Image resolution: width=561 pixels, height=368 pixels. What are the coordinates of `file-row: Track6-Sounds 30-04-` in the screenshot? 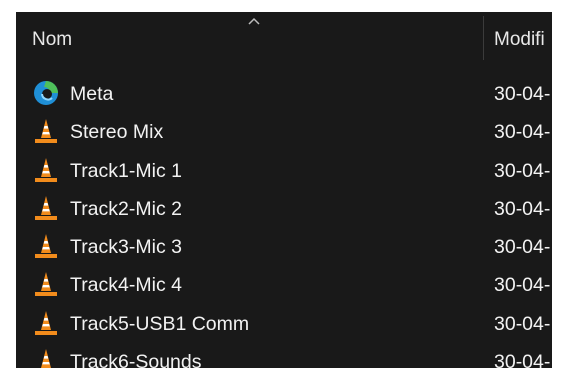 It's located at (284, 355).